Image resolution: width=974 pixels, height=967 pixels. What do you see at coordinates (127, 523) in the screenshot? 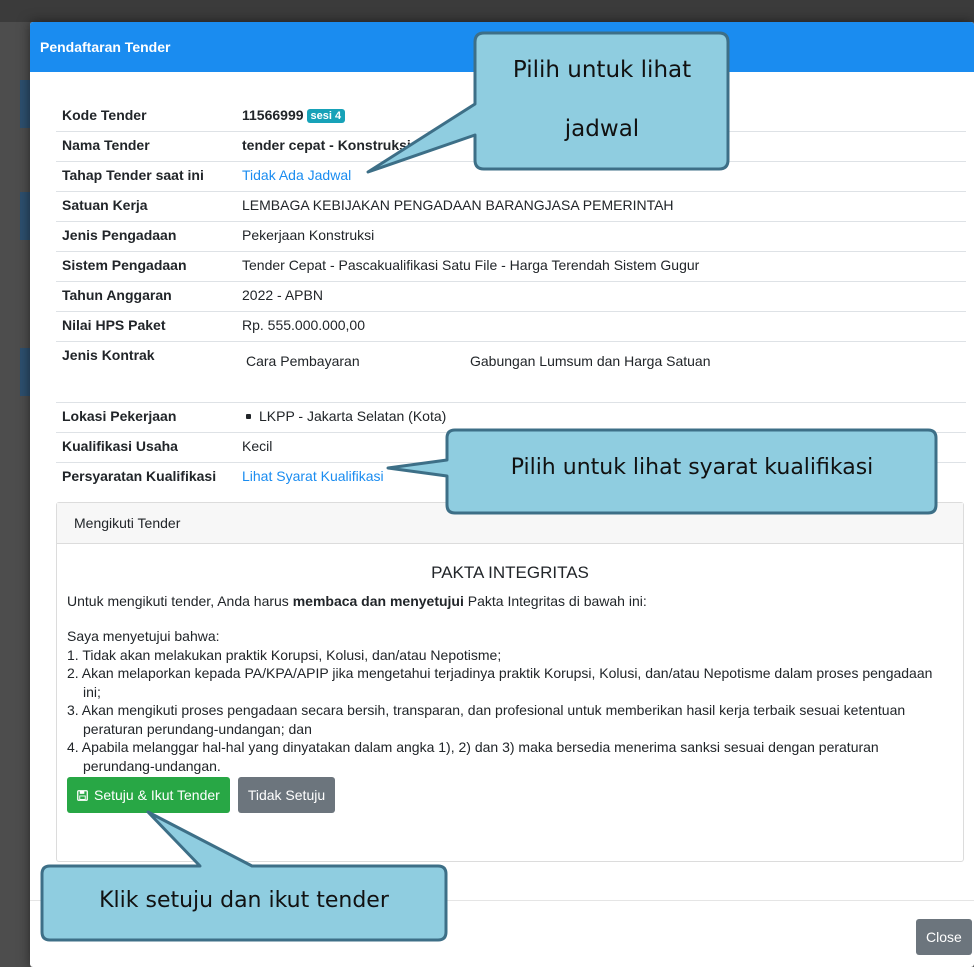
I see `card-title: Mengikuti Tender` at bounding box center [127, 523].